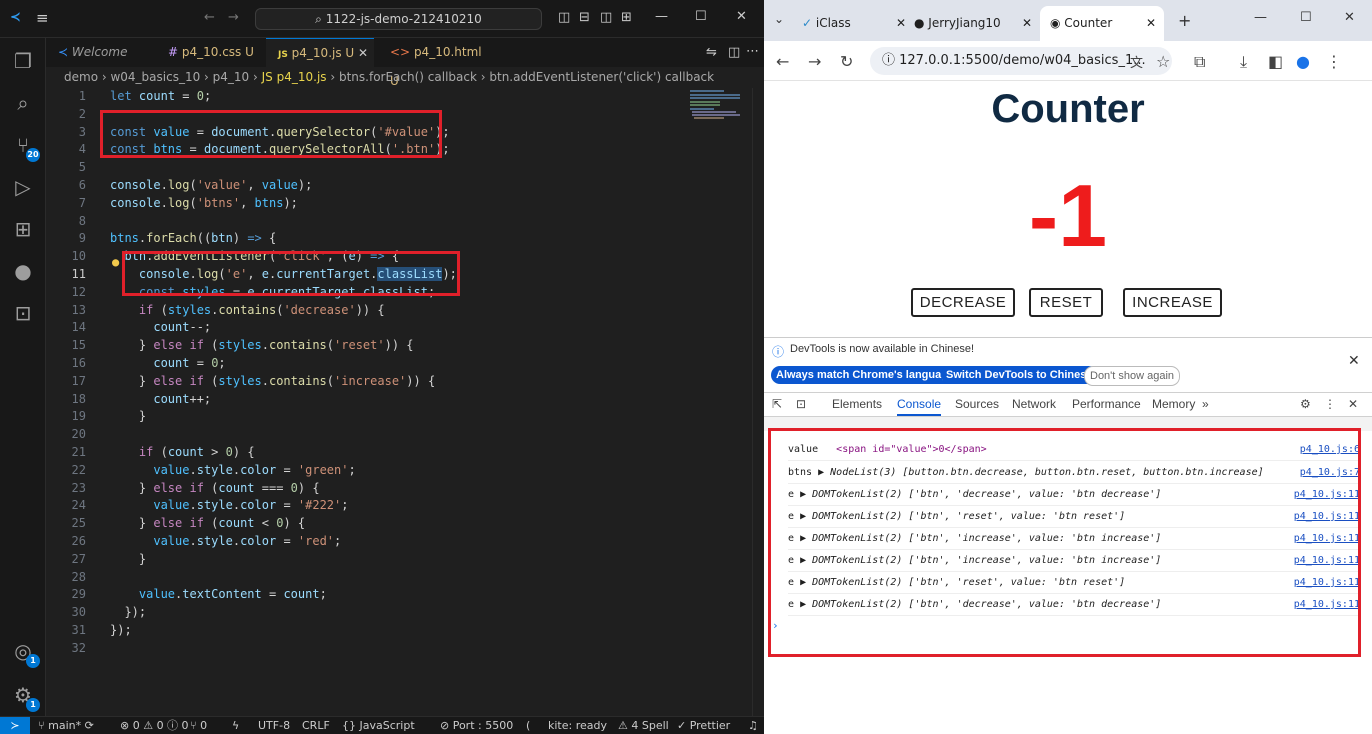 The width and height of the screenshot is (1372, 734). Describe the element at coordinates (1102, 23) in the screenshot. I see `chrome-tab-counter: ◉ Counter ✕` at that location.